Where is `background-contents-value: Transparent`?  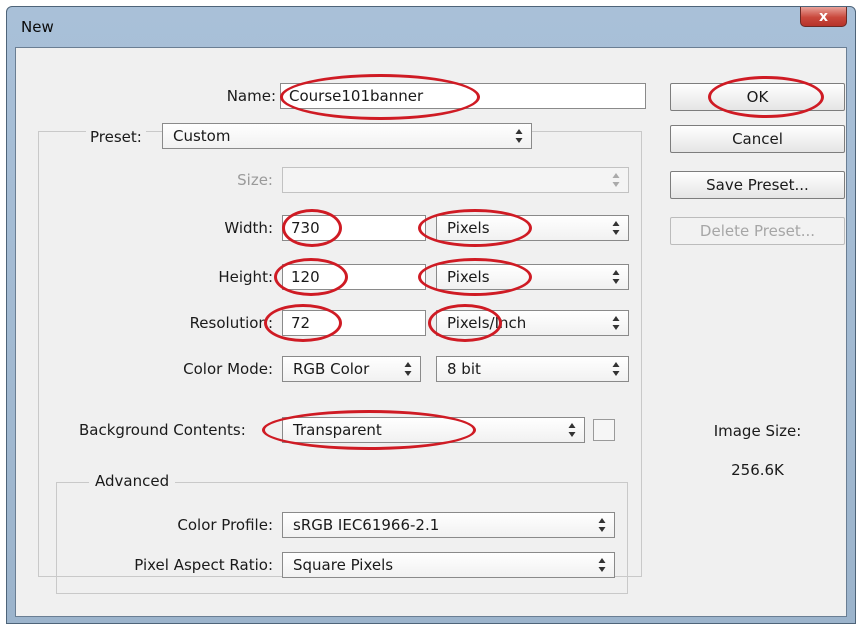
background-contents-value: Transparent is located at coordinates (337, 430).